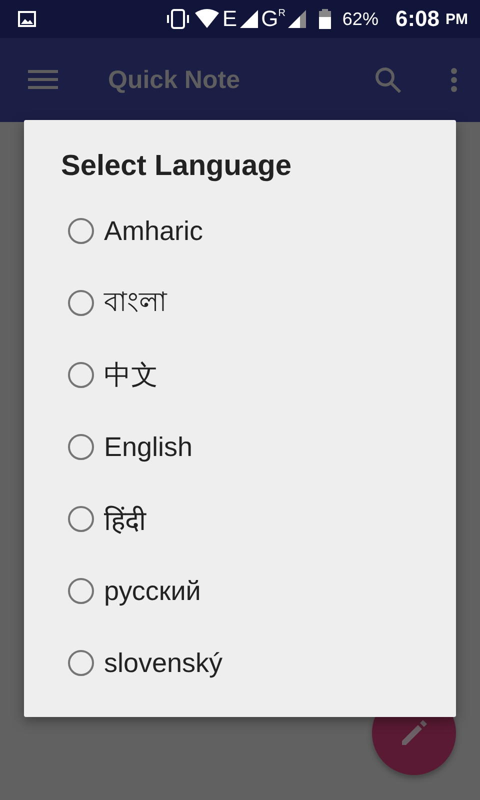 The width and height of the screenshot is (480, 800). What do you see at coordinates (230, 19) in the screenshot?
I see `network-type: E` at bounding box center [230, 19].